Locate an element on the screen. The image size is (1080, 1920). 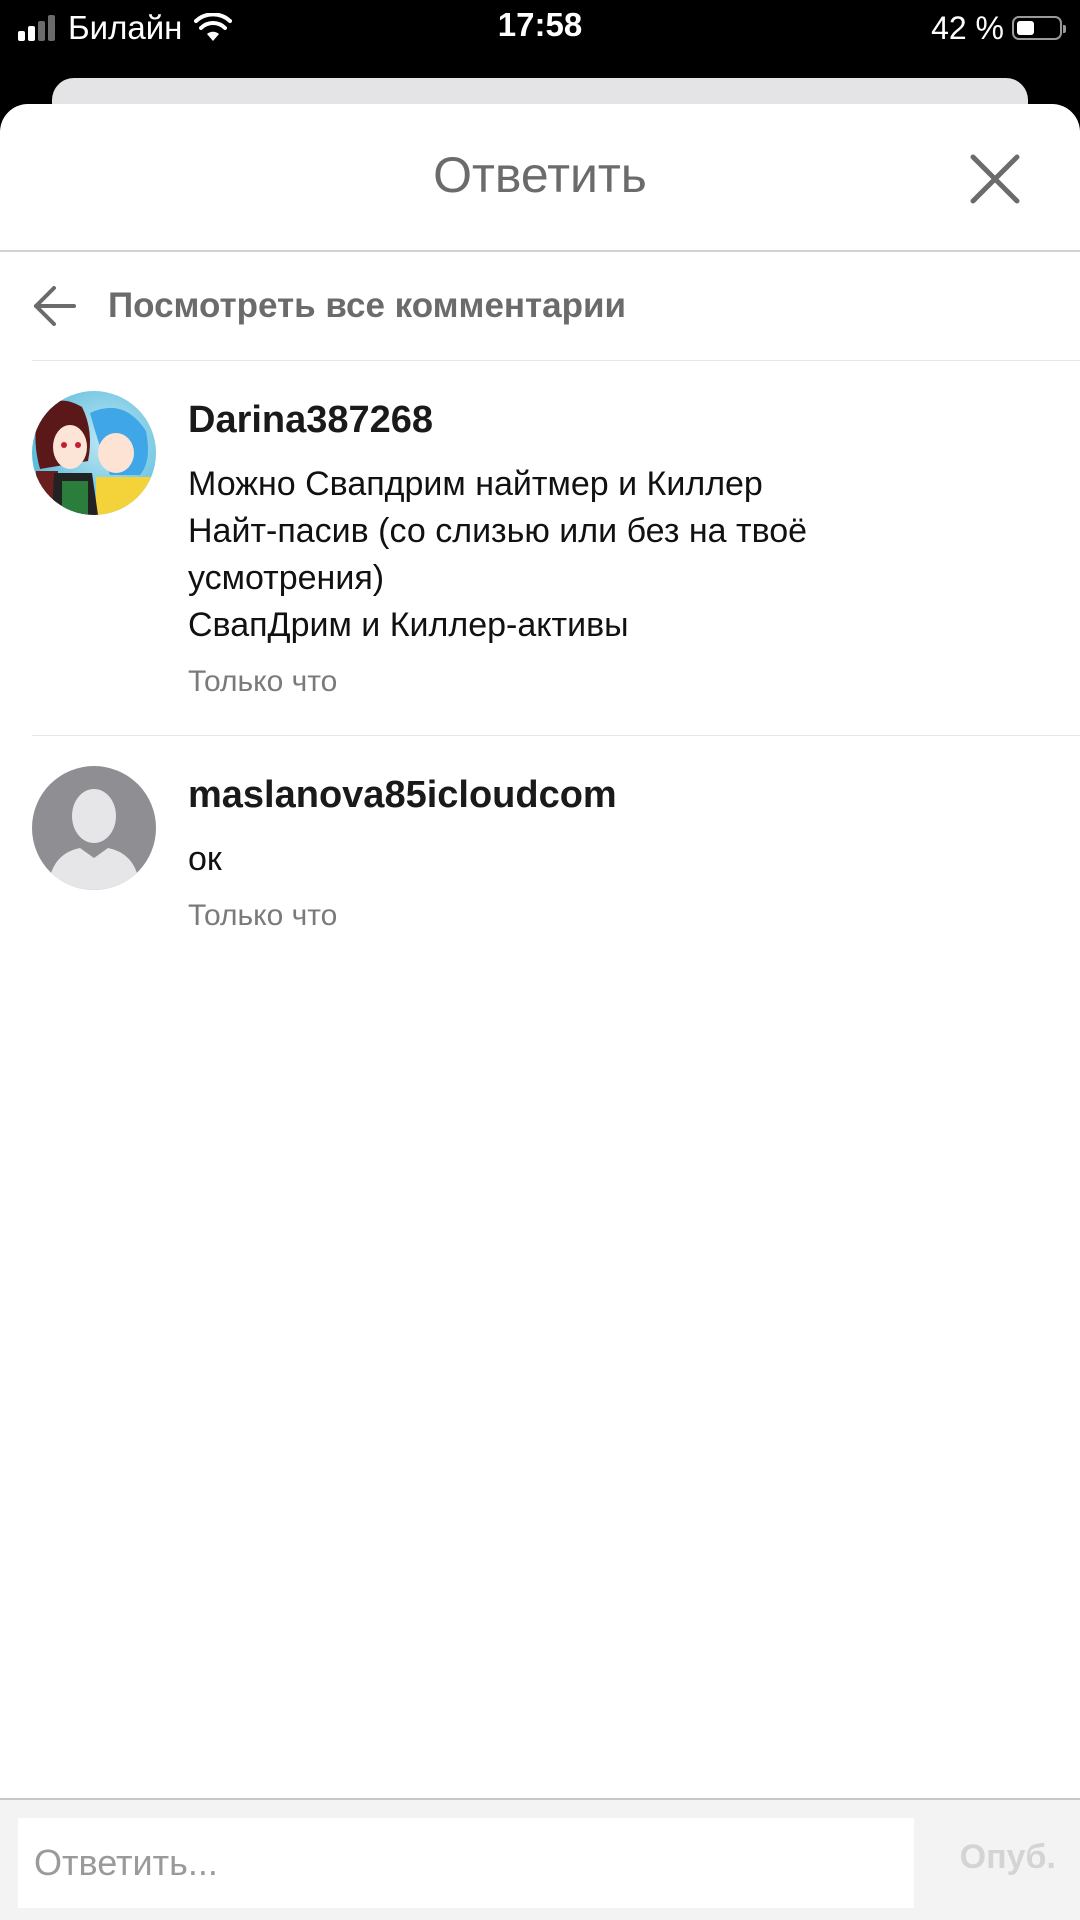
comment-text-line: усмотрения) is located at coordinates (286, 578).